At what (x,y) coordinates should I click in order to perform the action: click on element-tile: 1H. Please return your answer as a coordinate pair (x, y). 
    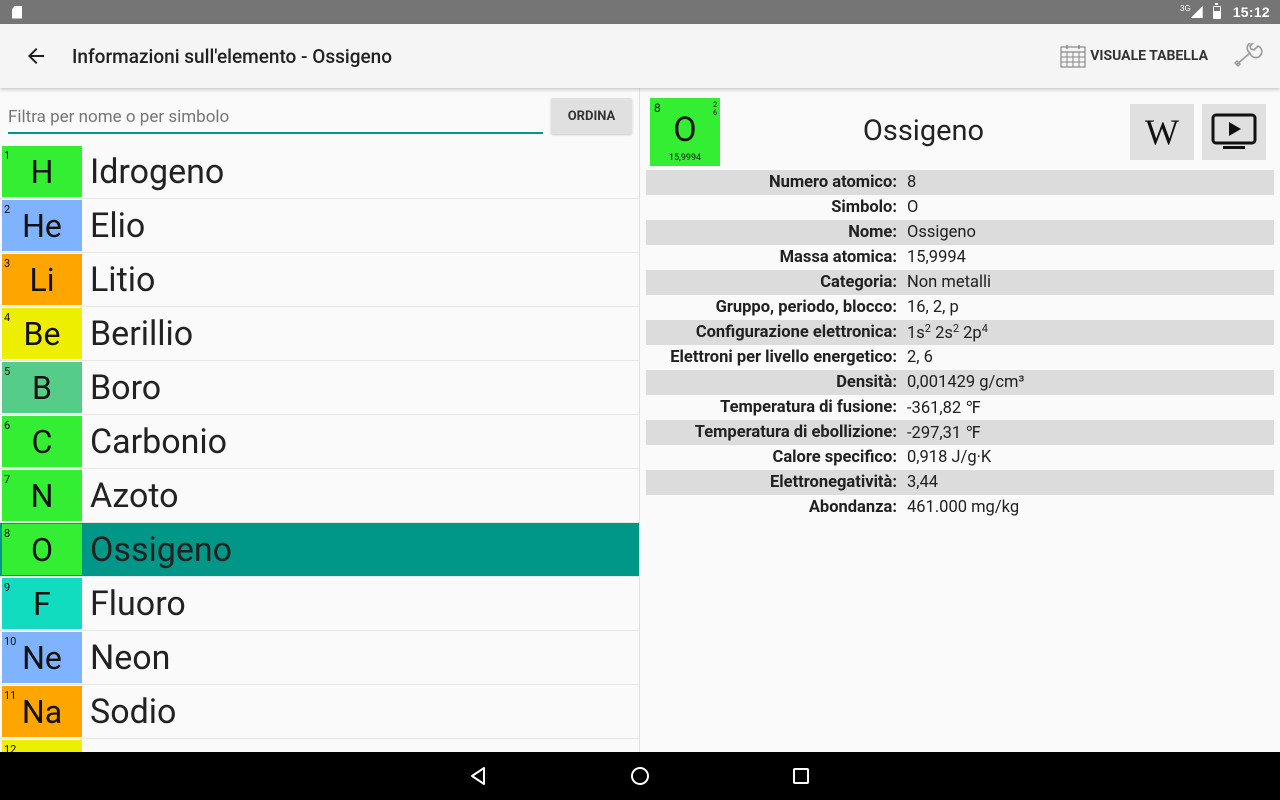
    Looking at the image, I should click on (42, 171).